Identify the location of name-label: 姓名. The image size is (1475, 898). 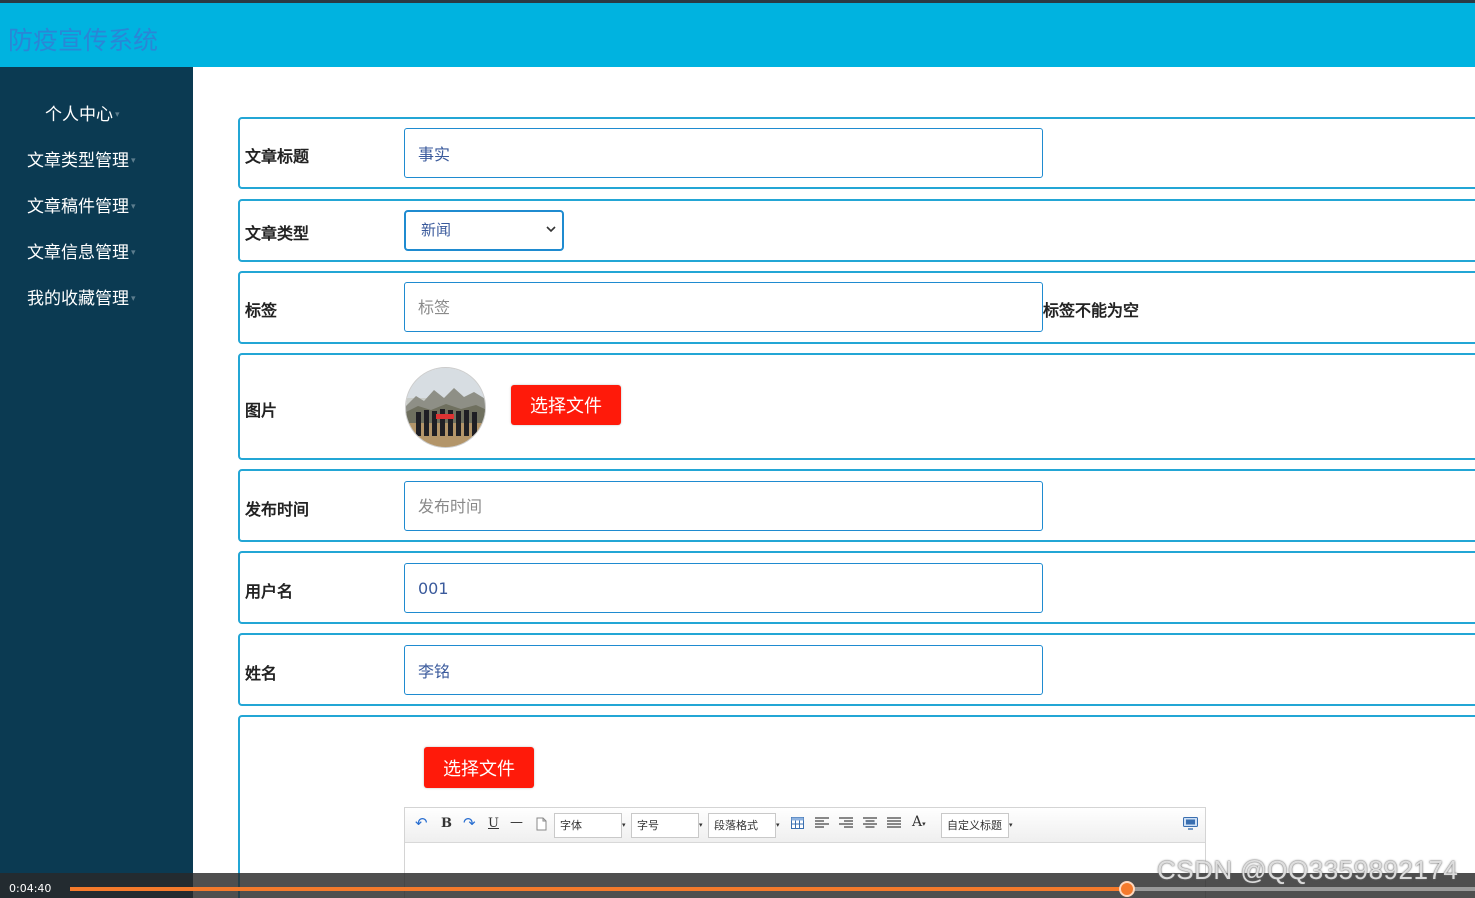
(261, 673).